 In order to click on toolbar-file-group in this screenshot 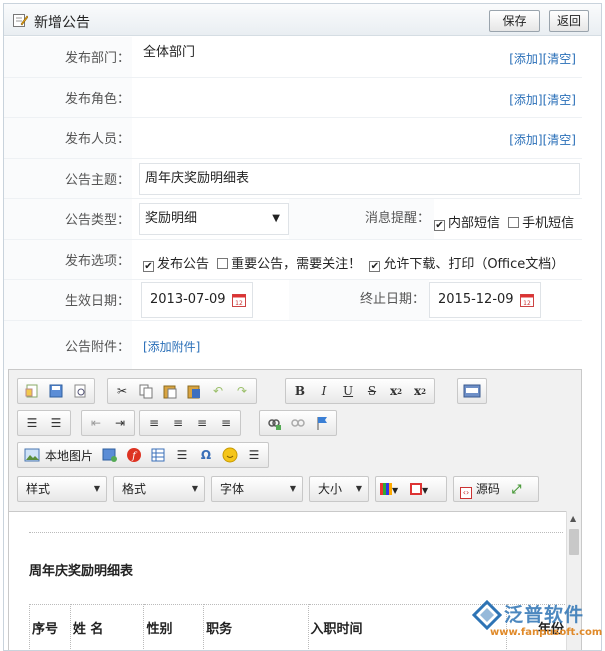, I will do `click(56, 391)`.